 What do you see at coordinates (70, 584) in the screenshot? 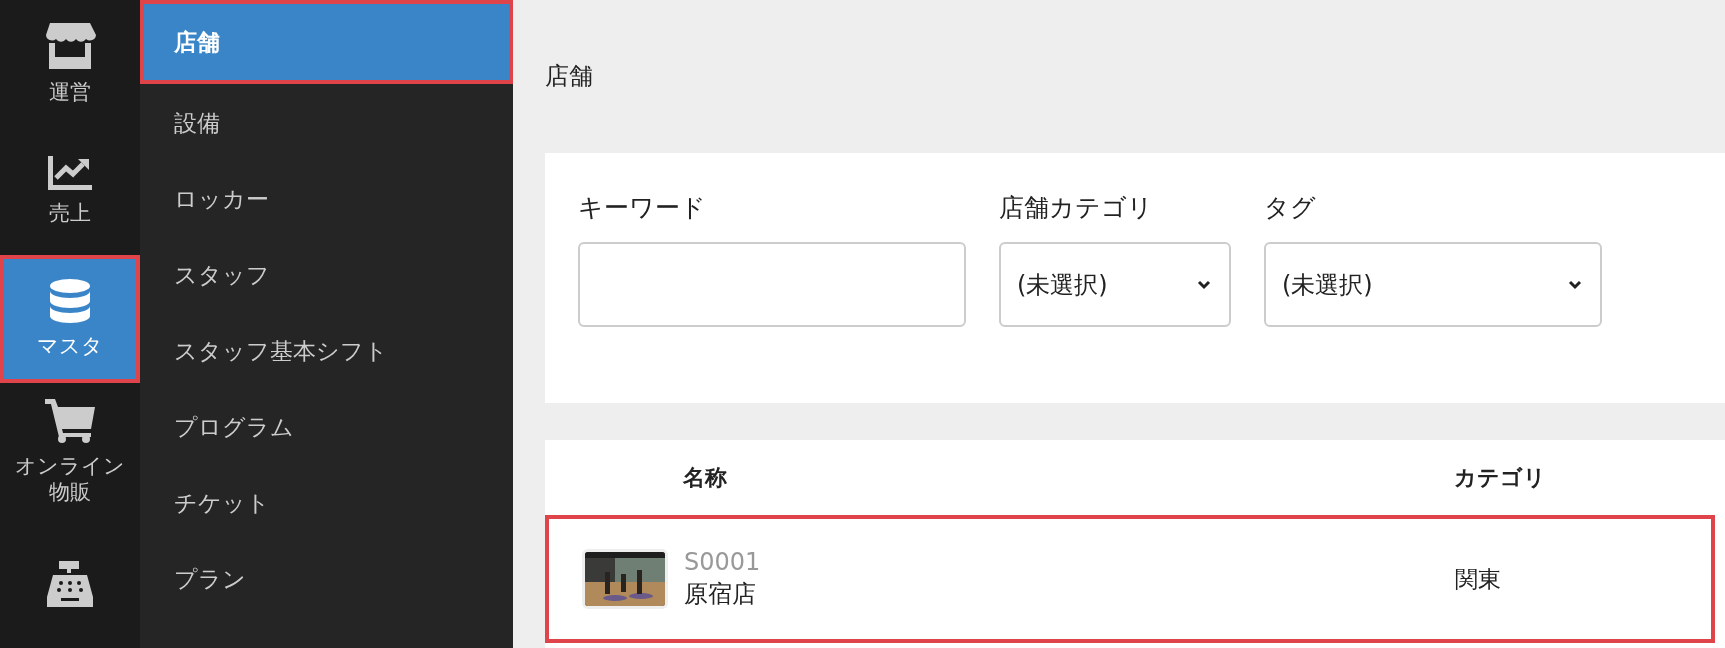
I see `cash-register-icon` at bounding box center [70, 584].